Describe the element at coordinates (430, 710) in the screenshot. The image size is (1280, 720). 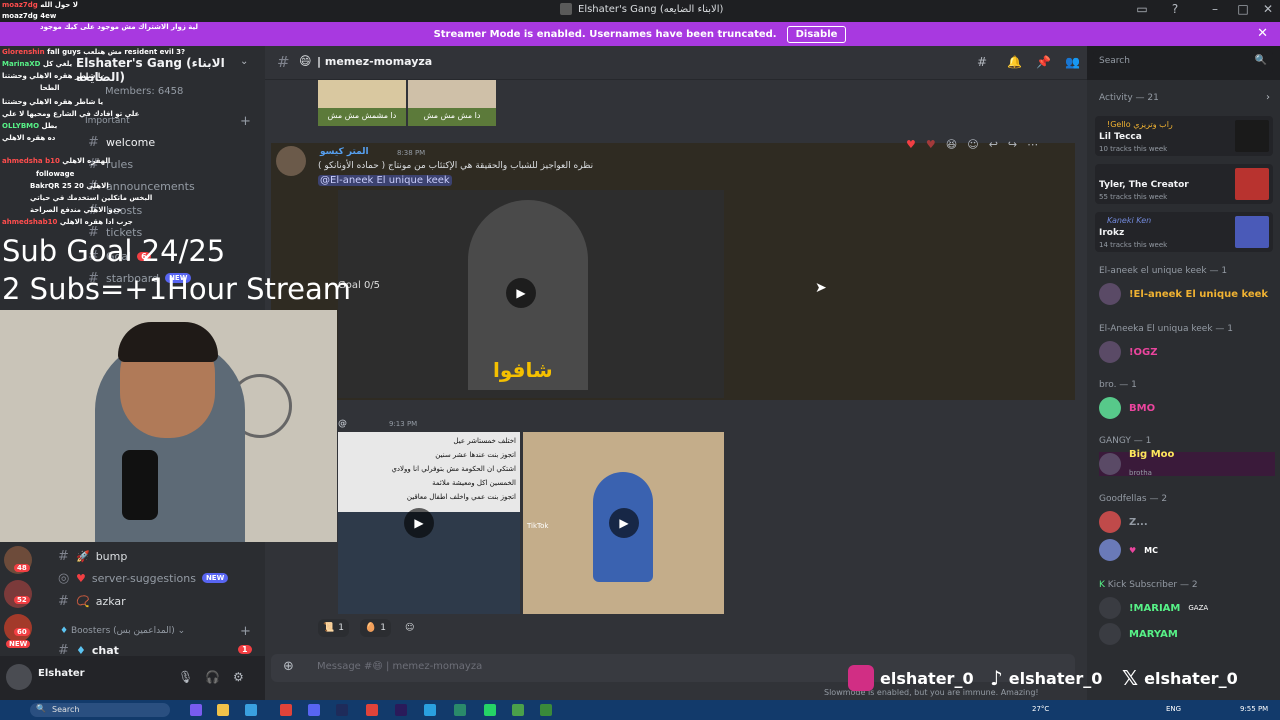
I see `telegram-icon` at that location.